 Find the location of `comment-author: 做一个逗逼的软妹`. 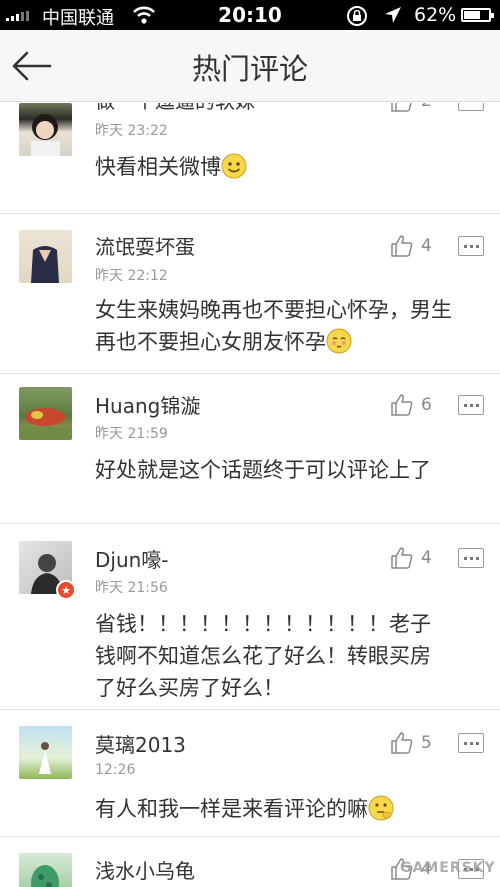

comment-author: 做一个逗逼的软妹 is located at coordinates (175, 108).